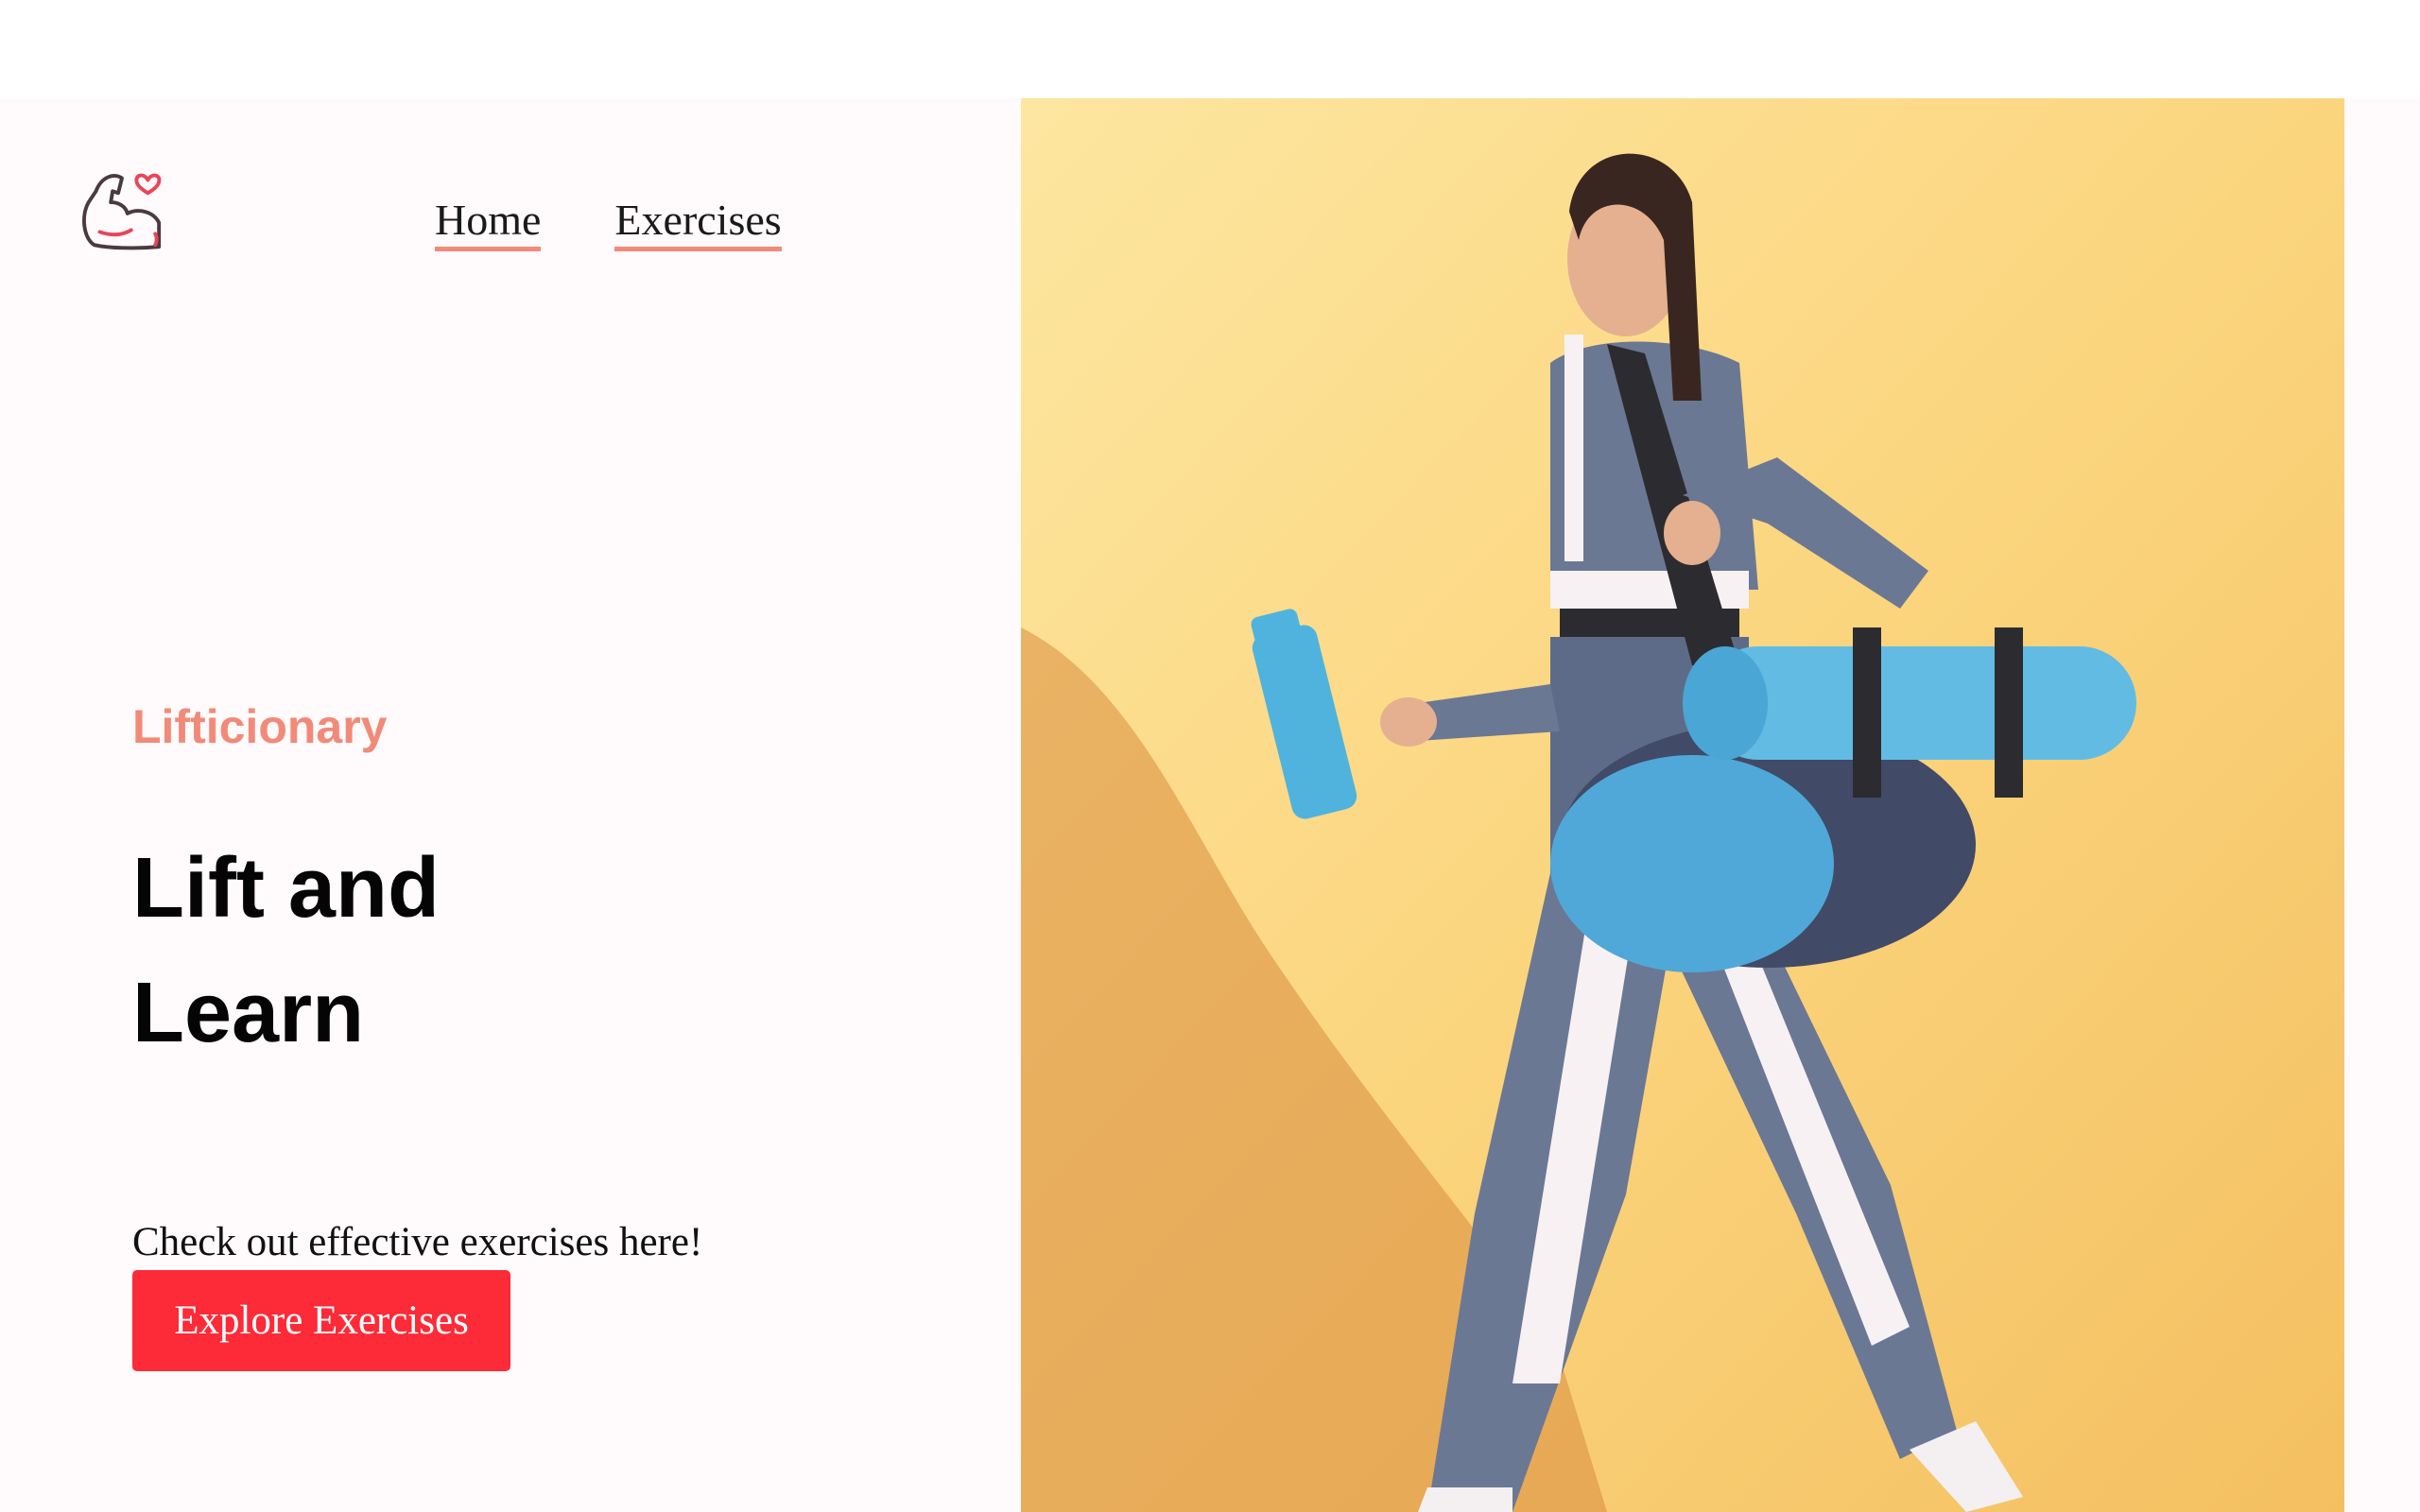 This screenshot has height=1512, width=2420. Describe the element at coordinates (698, 223) in the screenshot. I see `nav-exercises-link: Exercises` at that location.